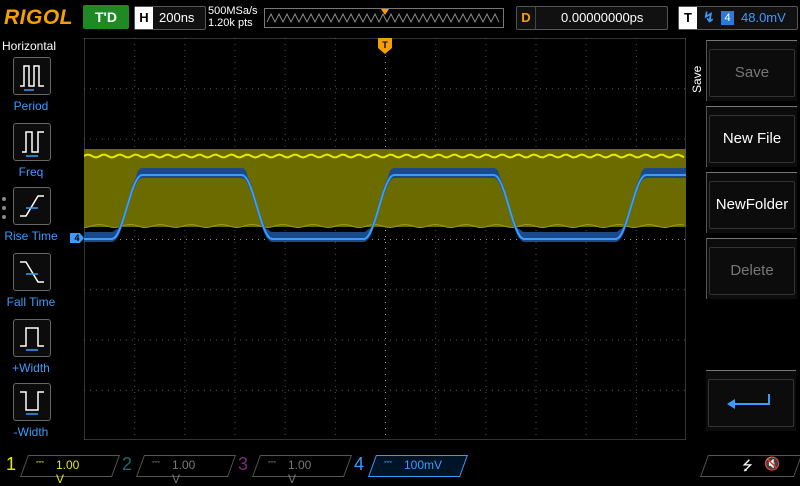 The height and width of the screenshot is (486, 800). What do you see at coordinates (31, 172) in the screenshot?
I see `freq-label: Freq` at bounding box center [31, 172].